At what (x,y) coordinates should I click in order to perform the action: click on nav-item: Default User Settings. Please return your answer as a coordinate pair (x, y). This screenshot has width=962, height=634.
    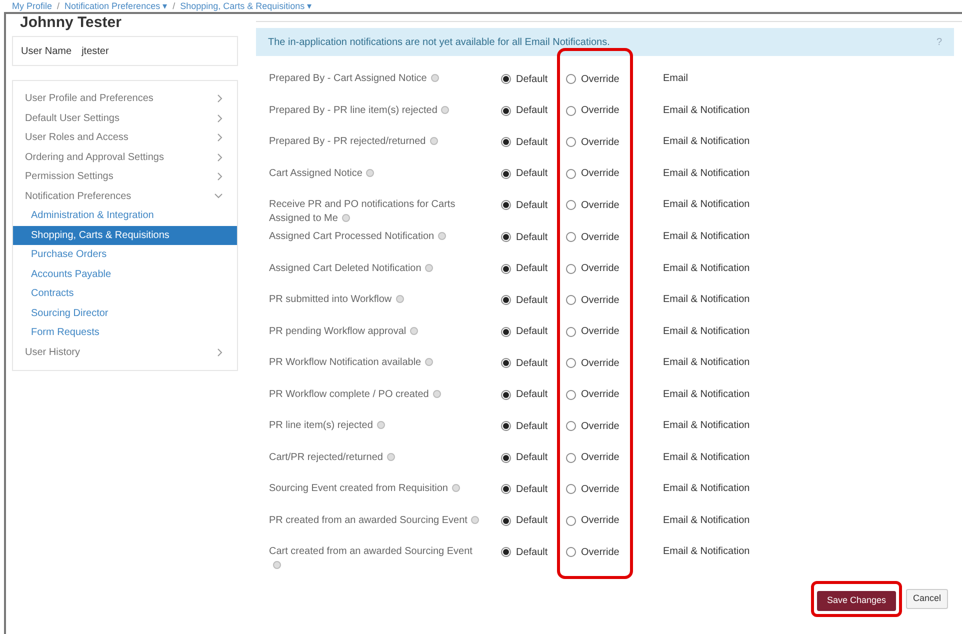
    Looking at the image, I should click on (125, 118).